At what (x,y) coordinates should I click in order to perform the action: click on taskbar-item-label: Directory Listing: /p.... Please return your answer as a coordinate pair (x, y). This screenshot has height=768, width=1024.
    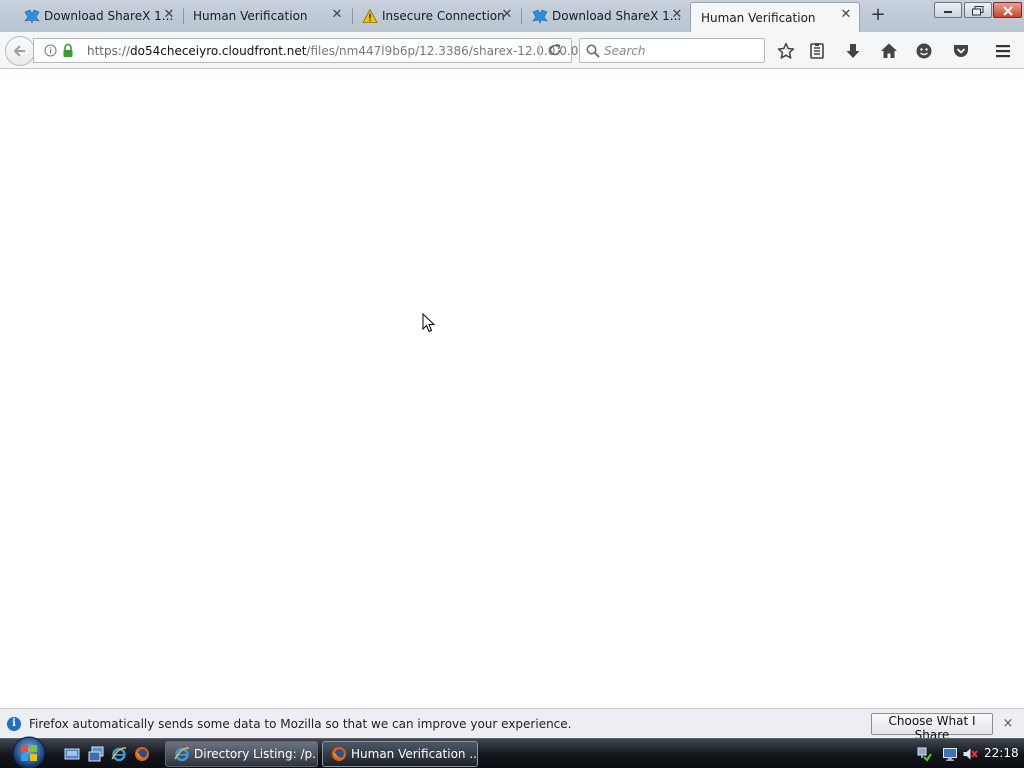
    Looking at the image, I should click on (256, 754).